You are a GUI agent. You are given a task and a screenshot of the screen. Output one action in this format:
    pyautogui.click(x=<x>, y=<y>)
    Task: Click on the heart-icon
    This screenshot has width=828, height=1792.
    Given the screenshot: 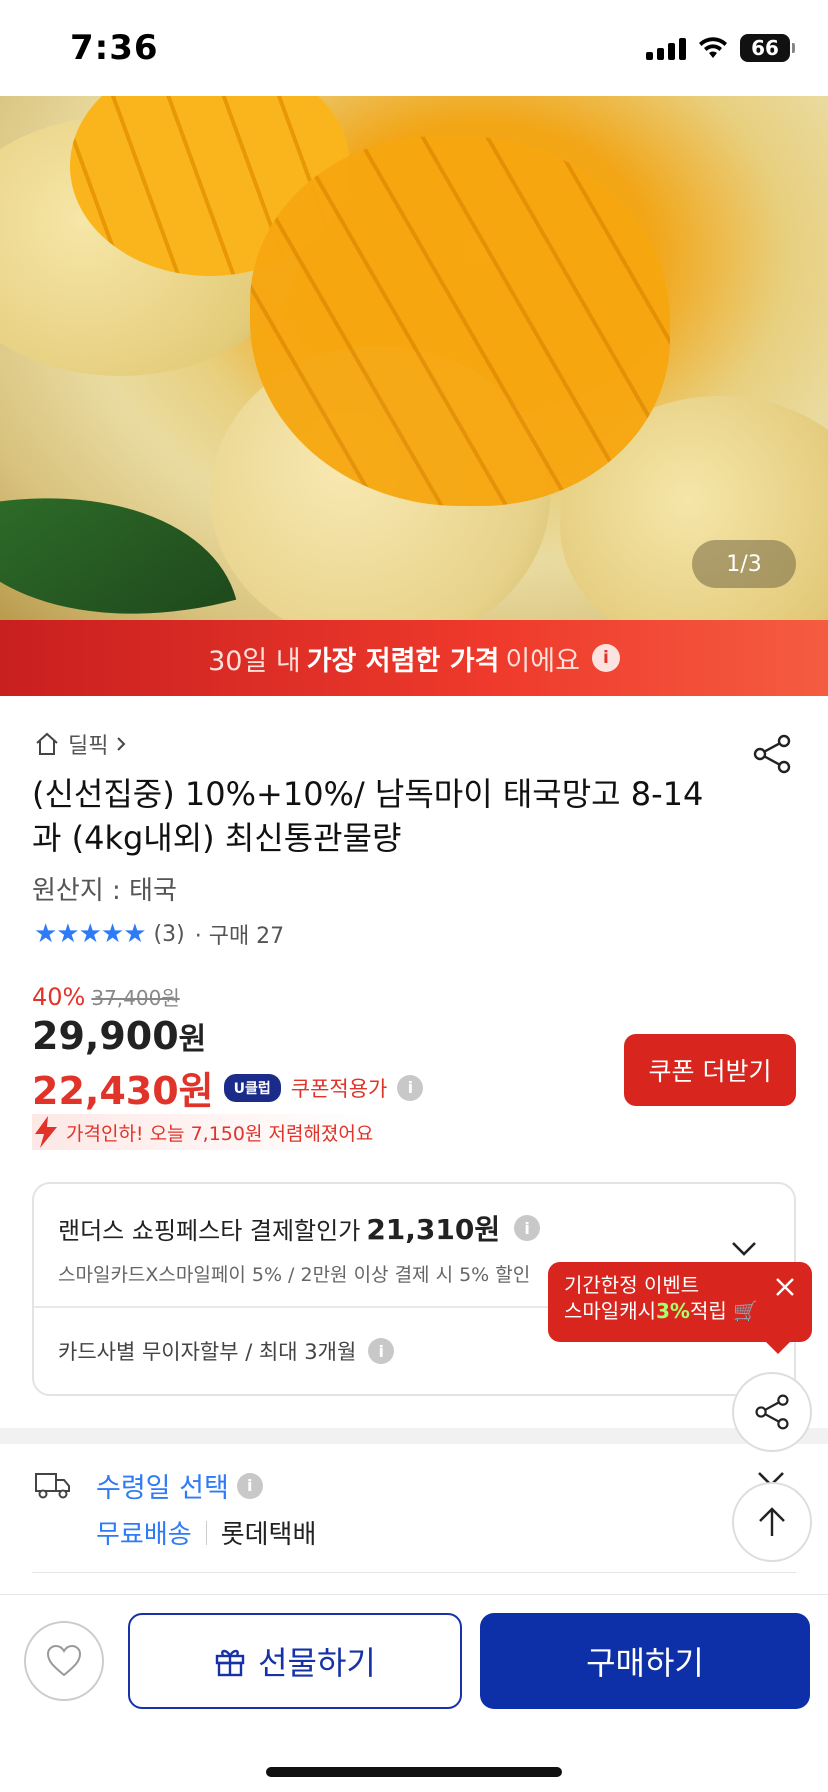 What is the action you would take?
    pyautogui.click(x=64, y=1660)
    